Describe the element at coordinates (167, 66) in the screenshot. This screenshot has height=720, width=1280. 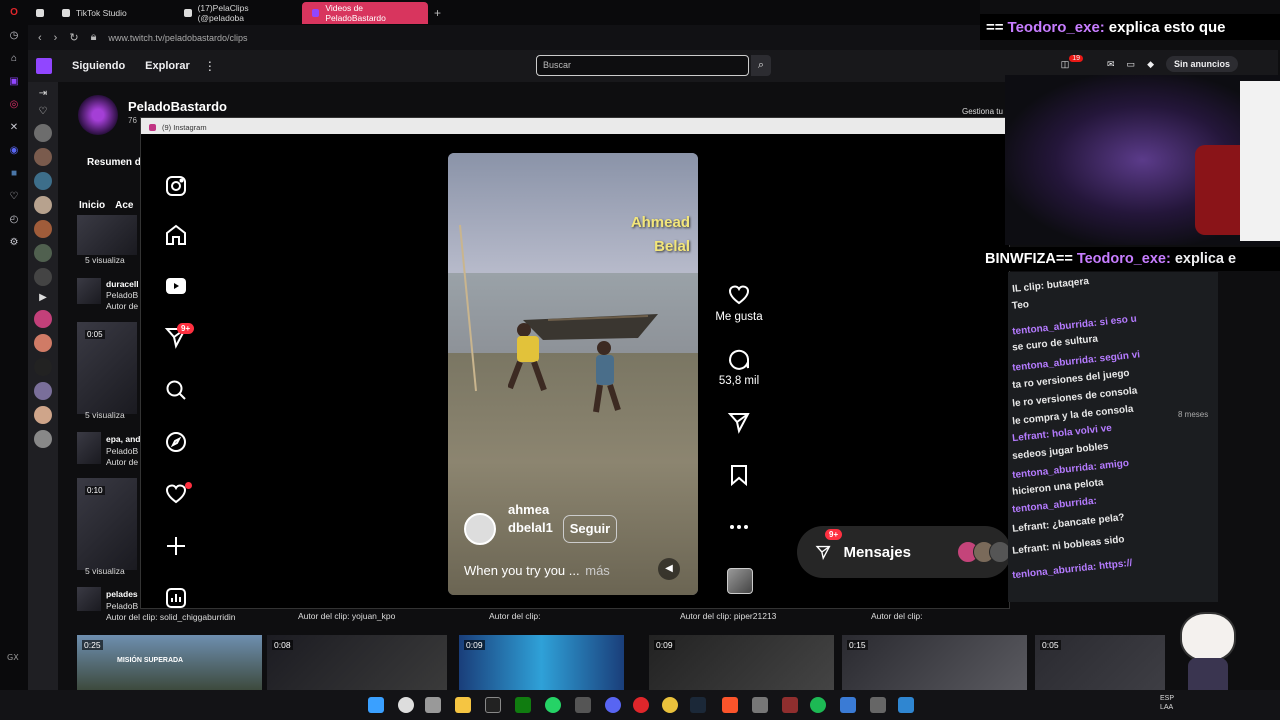
I see `explore-link: Explorar` at that location.